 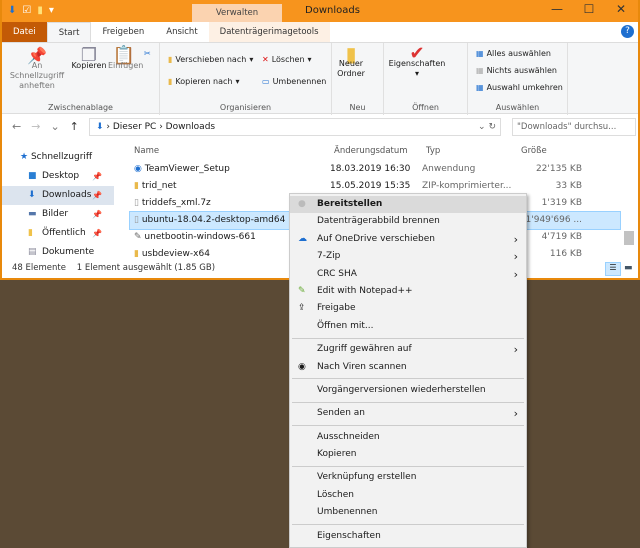 I want to click on rename-button: ▭ Umbenennen, so click(x=294, y=81).